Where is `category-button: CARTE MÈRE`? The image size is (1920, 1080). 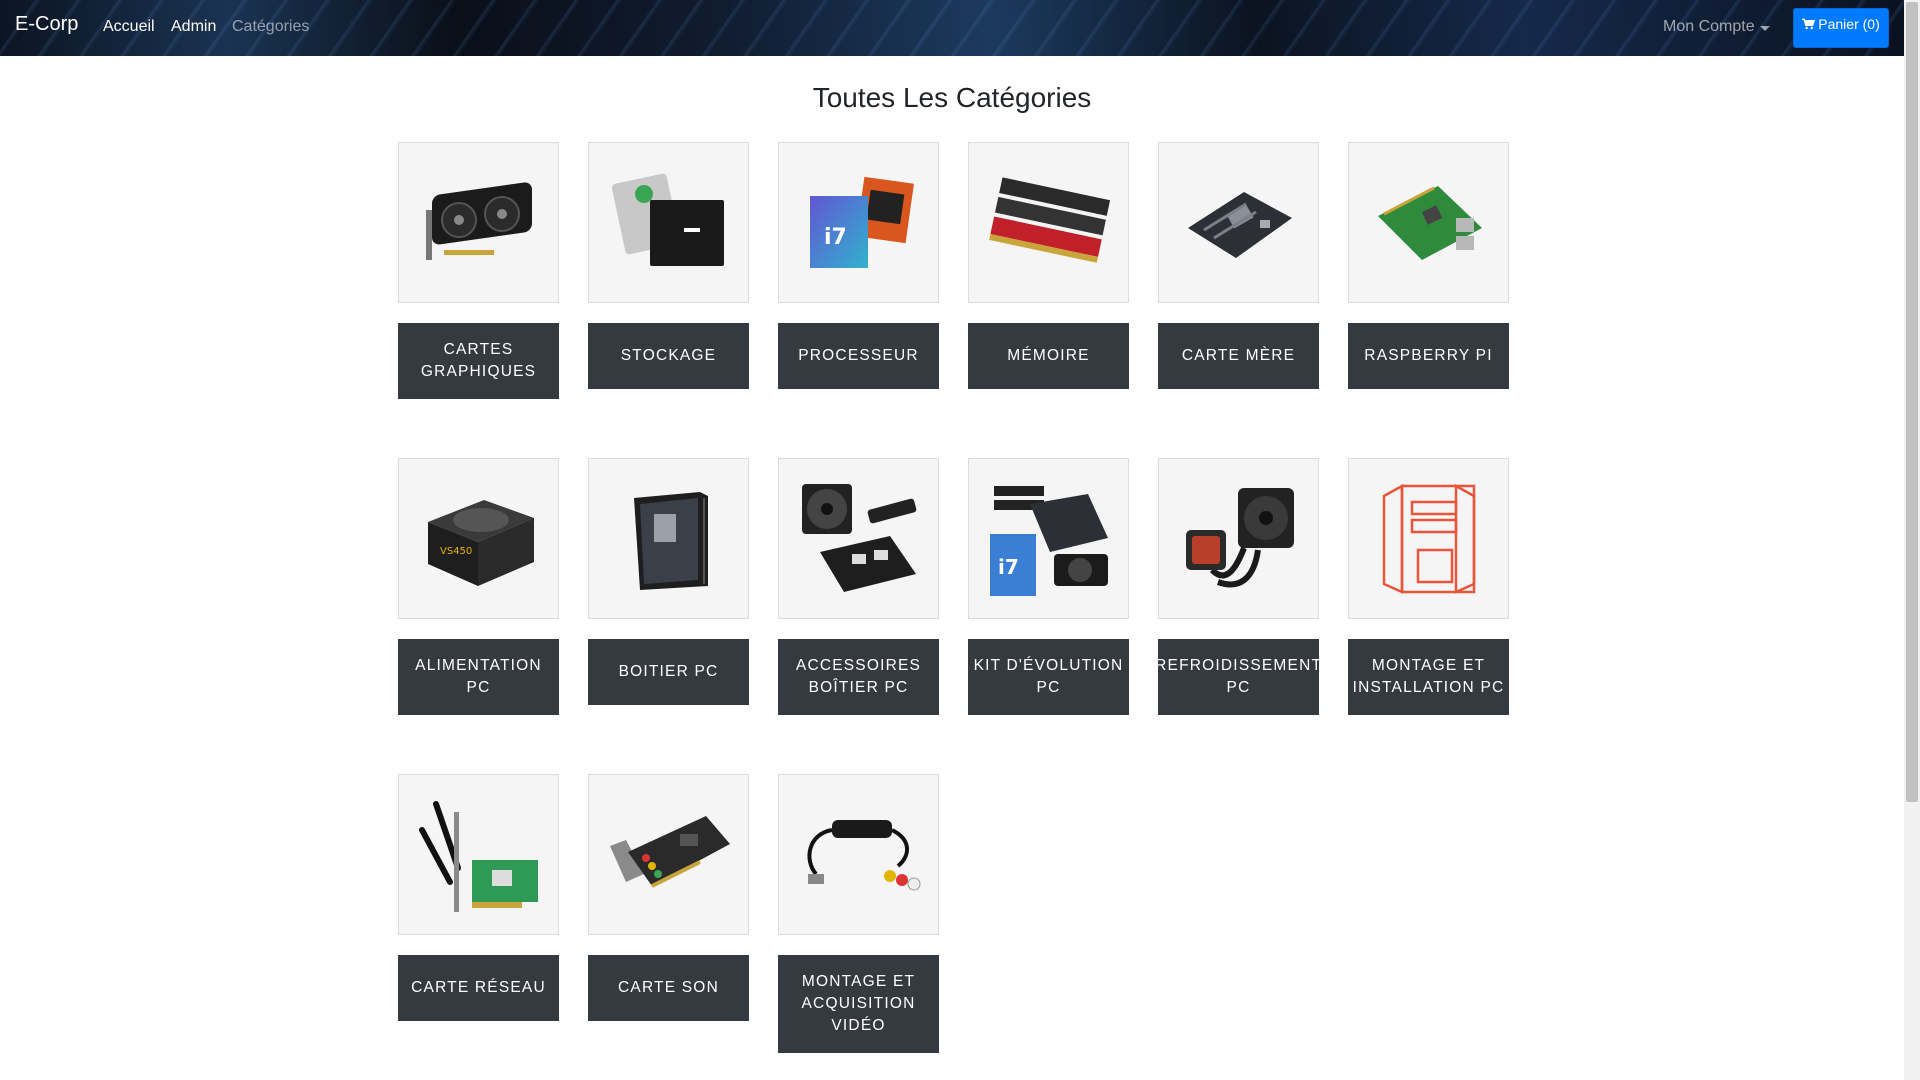 category-button: CARTE MÈRE is located at coordinates (1238, 356).